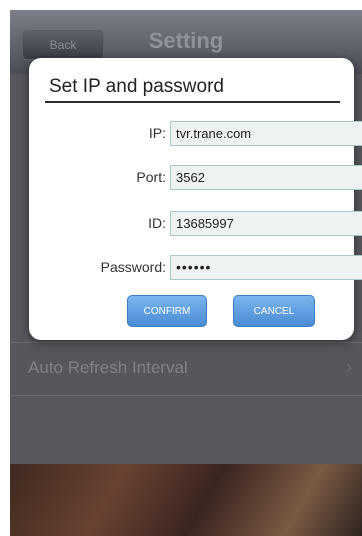 Image resolution: width=362 pixels, height=536 pixels. Describe the element at coordinates (186, 500) in the screenshot. I see `background-photo` at that location.